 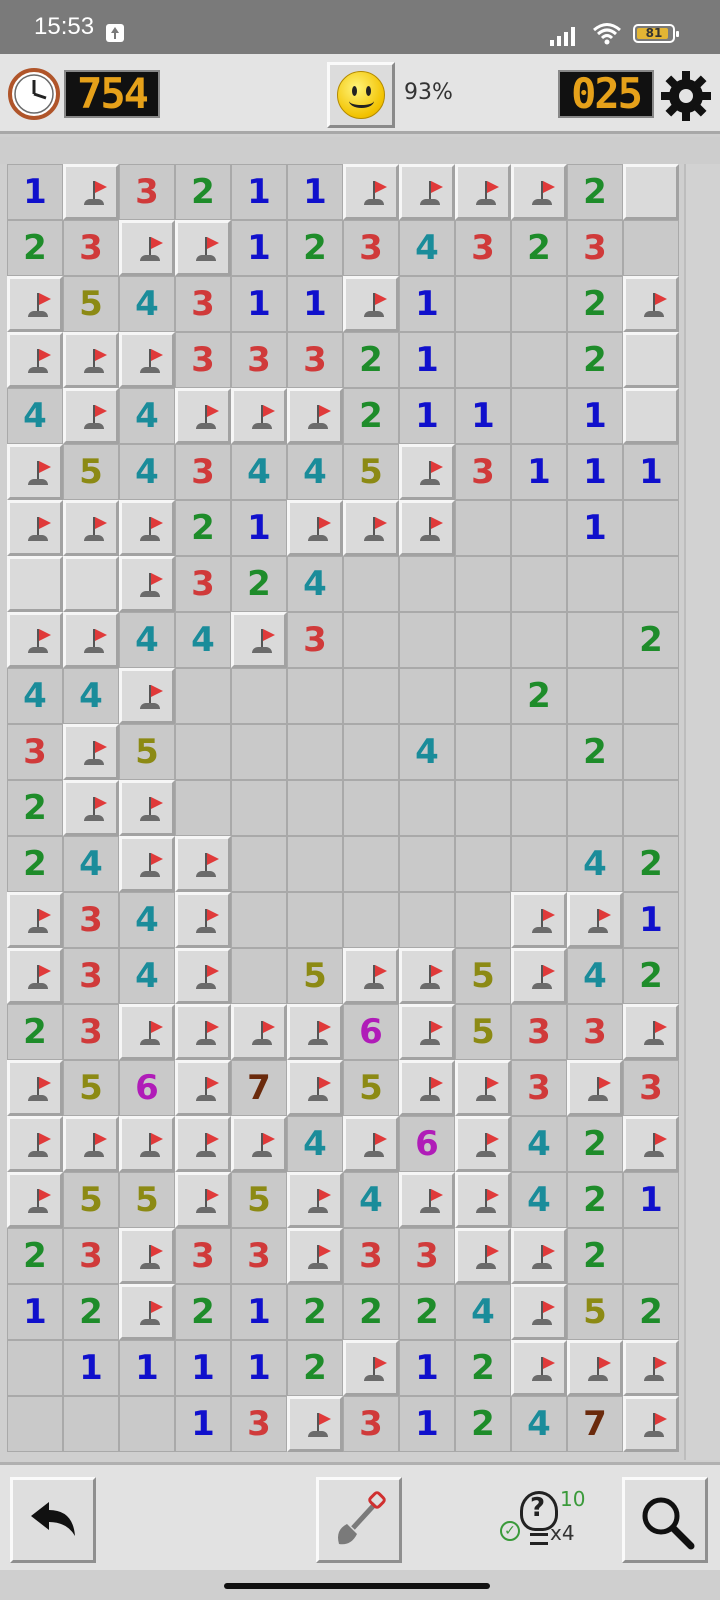 I want to click on undo-button, so click(x=53, y=1520).